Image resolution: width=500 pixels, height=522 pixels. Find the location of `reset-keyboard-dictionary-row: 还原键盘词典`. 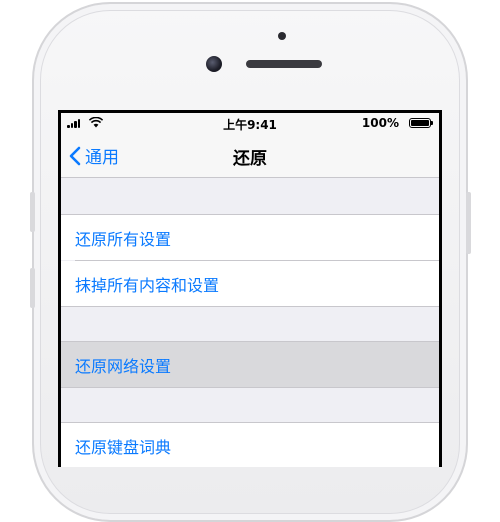

reset-keyboard-dictionary-row: 还原键盘词典 is located at coordinates (250, 445).